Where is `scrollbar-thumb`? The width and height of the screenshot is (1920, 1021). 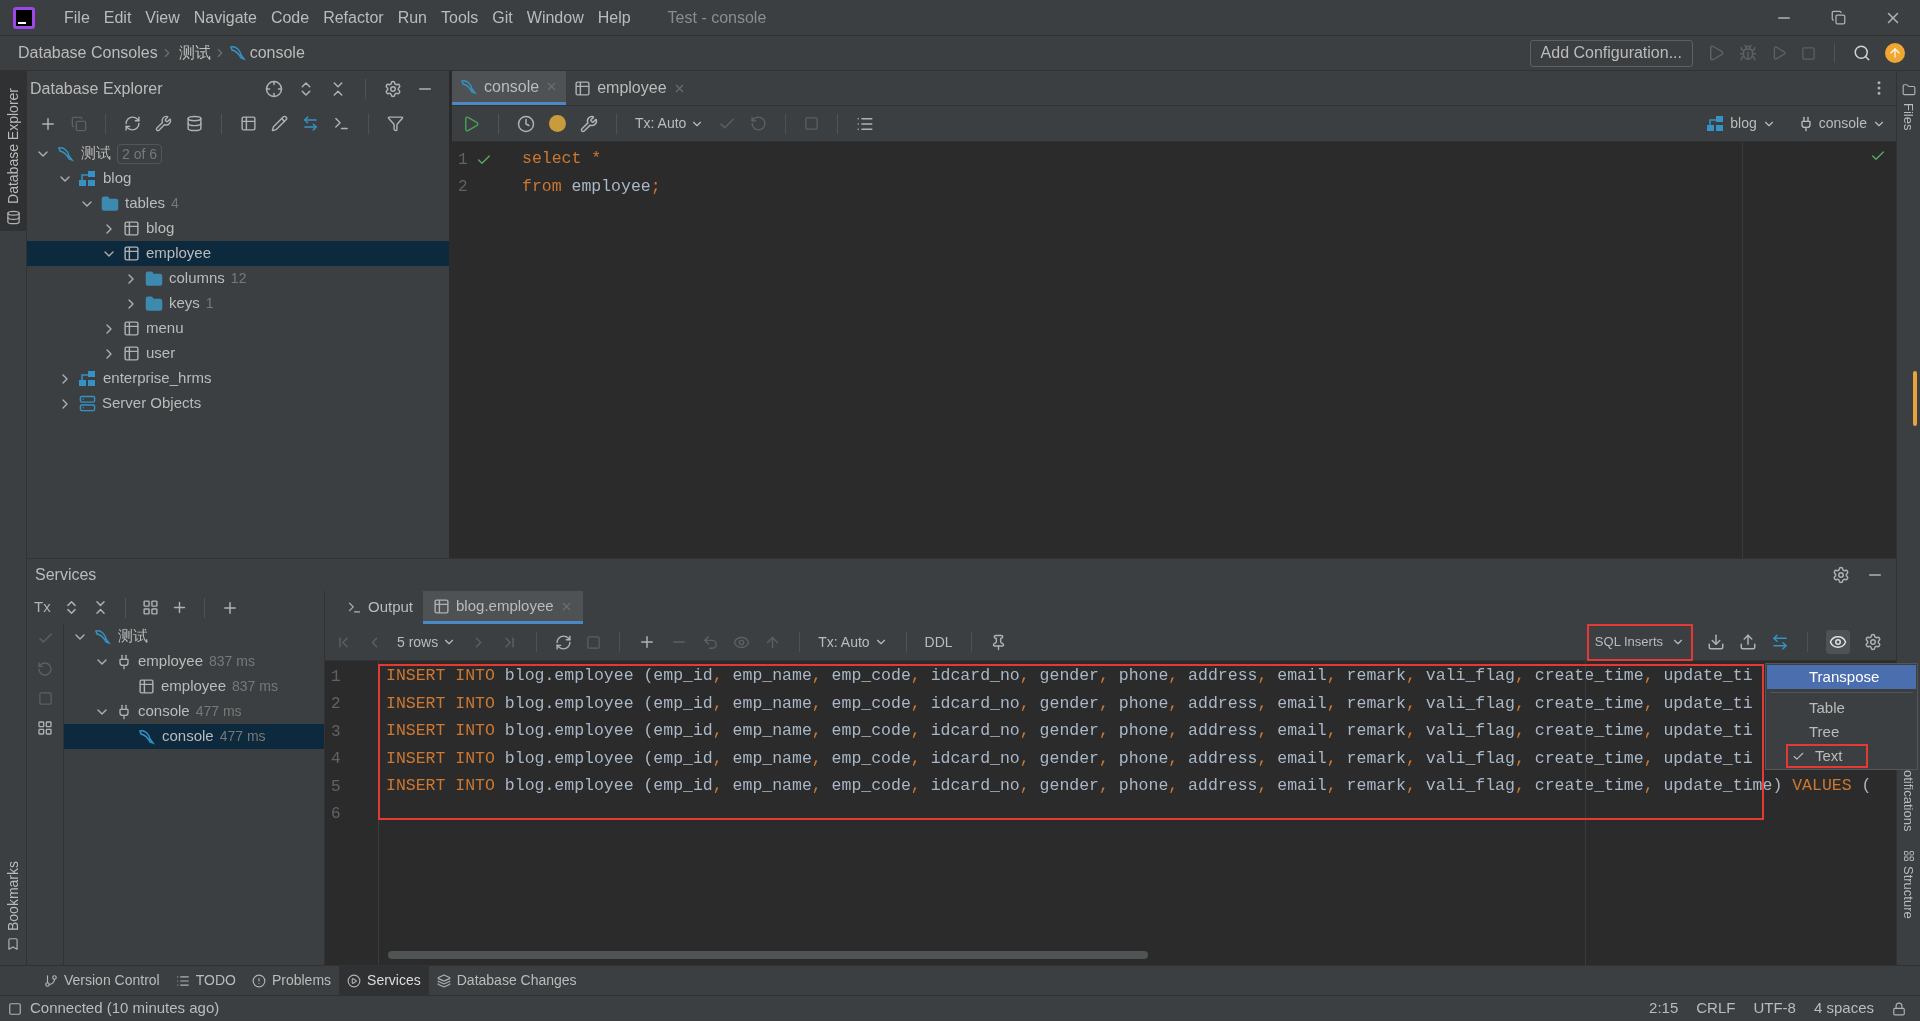
scrollbar-thumb is located at coordinates (768, 955).